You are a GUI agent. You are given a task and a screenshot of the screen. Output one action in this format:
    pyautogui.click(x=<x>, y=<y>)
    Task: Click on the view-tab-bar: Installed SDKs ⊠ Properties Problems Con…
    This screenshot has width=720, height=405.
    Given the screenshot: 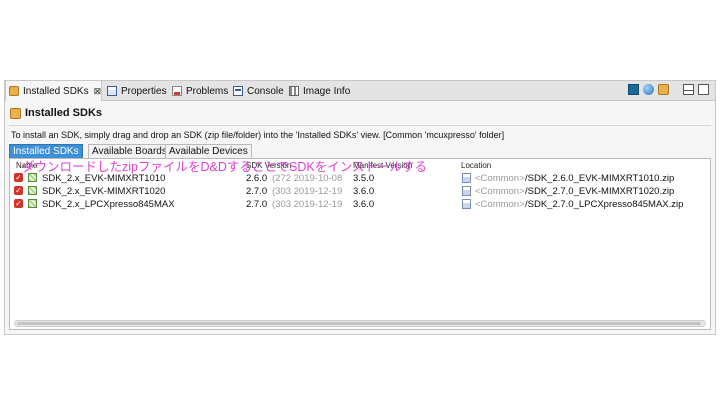 What is the action you would take?
    pyautogui.click(x=360, y=91)
    